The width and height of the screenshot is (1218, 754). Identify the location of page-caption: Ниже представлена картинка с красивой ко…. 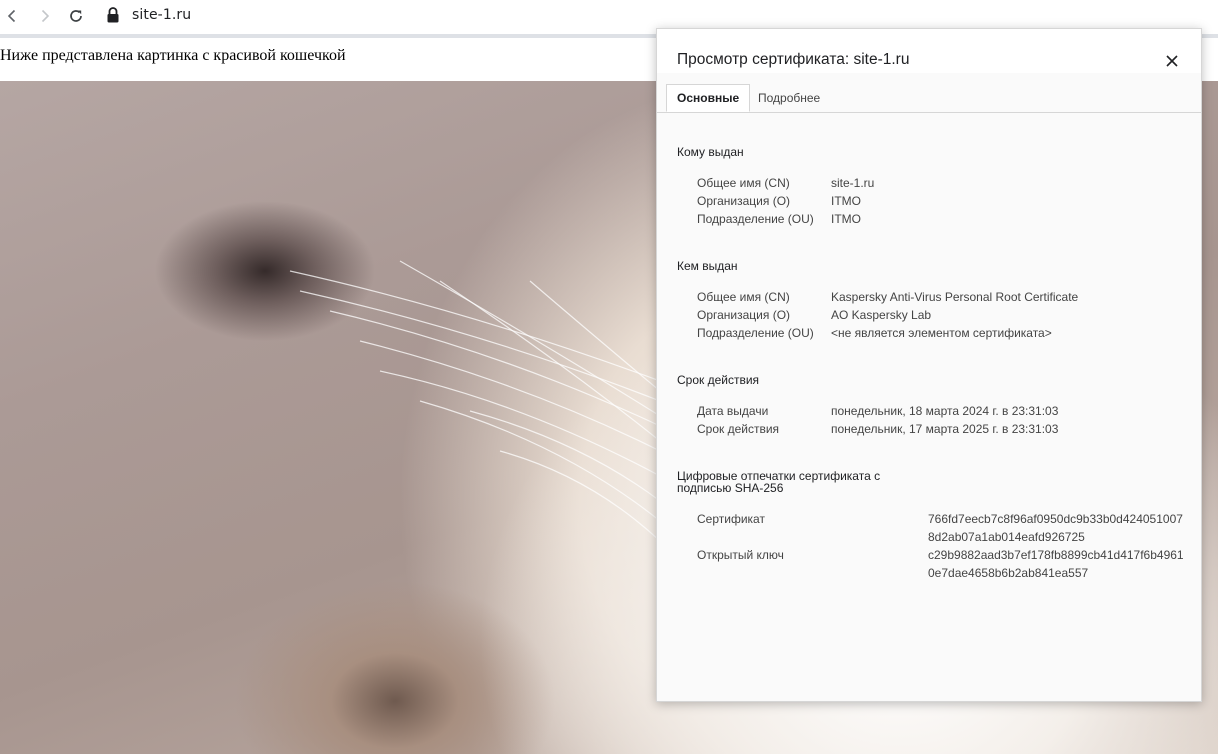
(173, 55).